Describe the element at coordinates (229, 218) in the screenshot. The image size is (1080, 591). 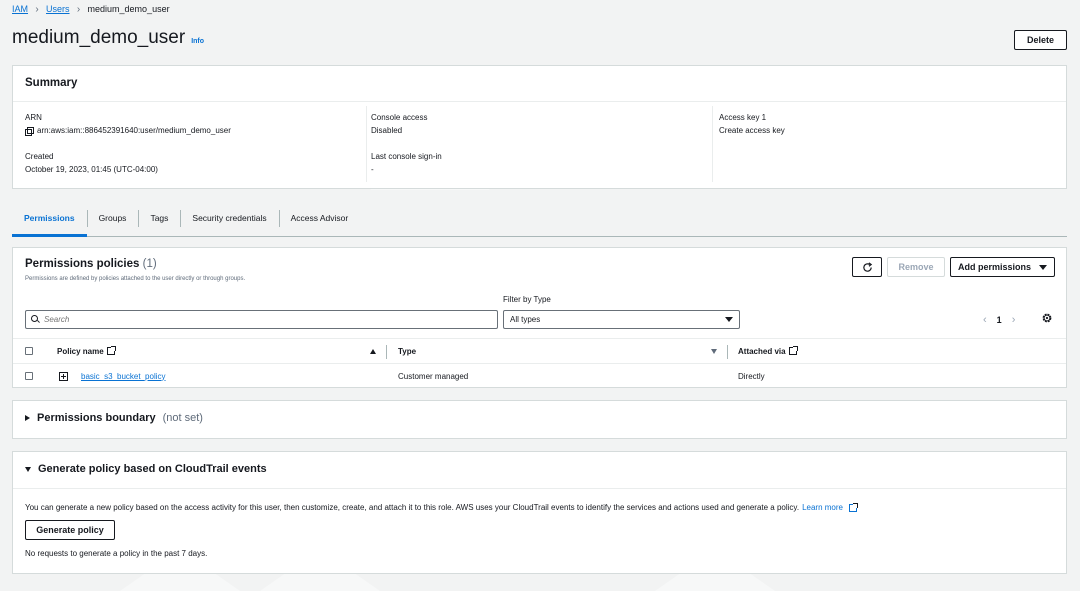
I see `tab-security-credentials: Security credentials` at that location.